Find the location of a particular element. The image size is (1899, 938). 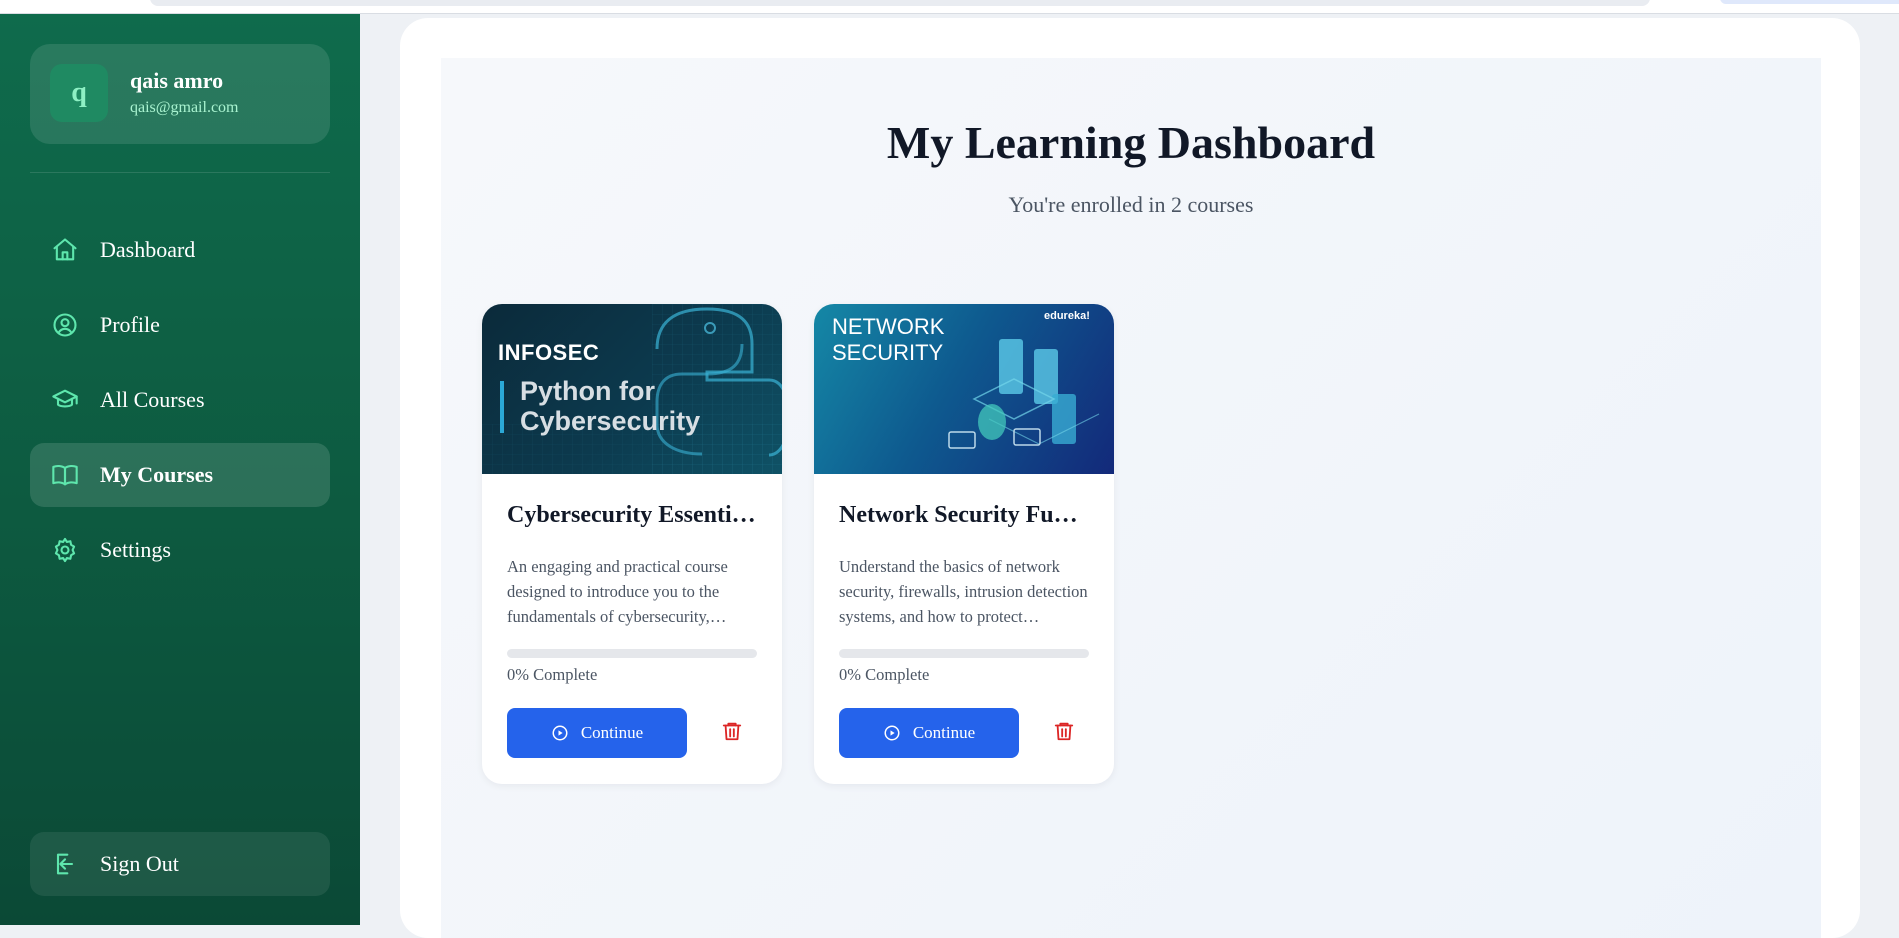

browser-pill is located at coordinates (1809, 2).